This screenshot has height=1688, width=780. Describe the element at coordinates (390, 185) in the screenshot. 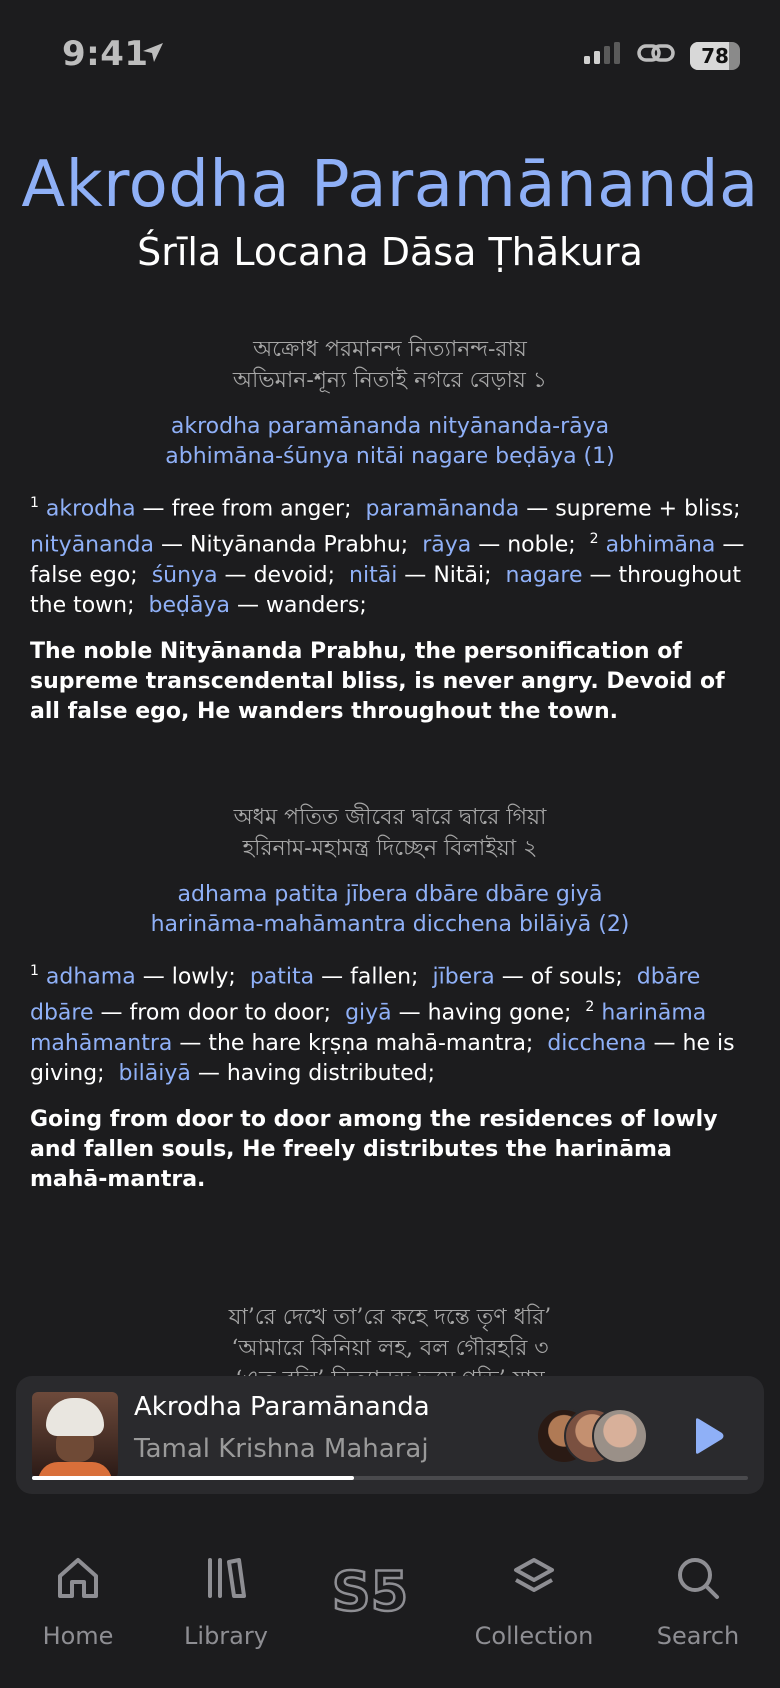

I see `song-title: Akrodha Paramānanda` at that location.